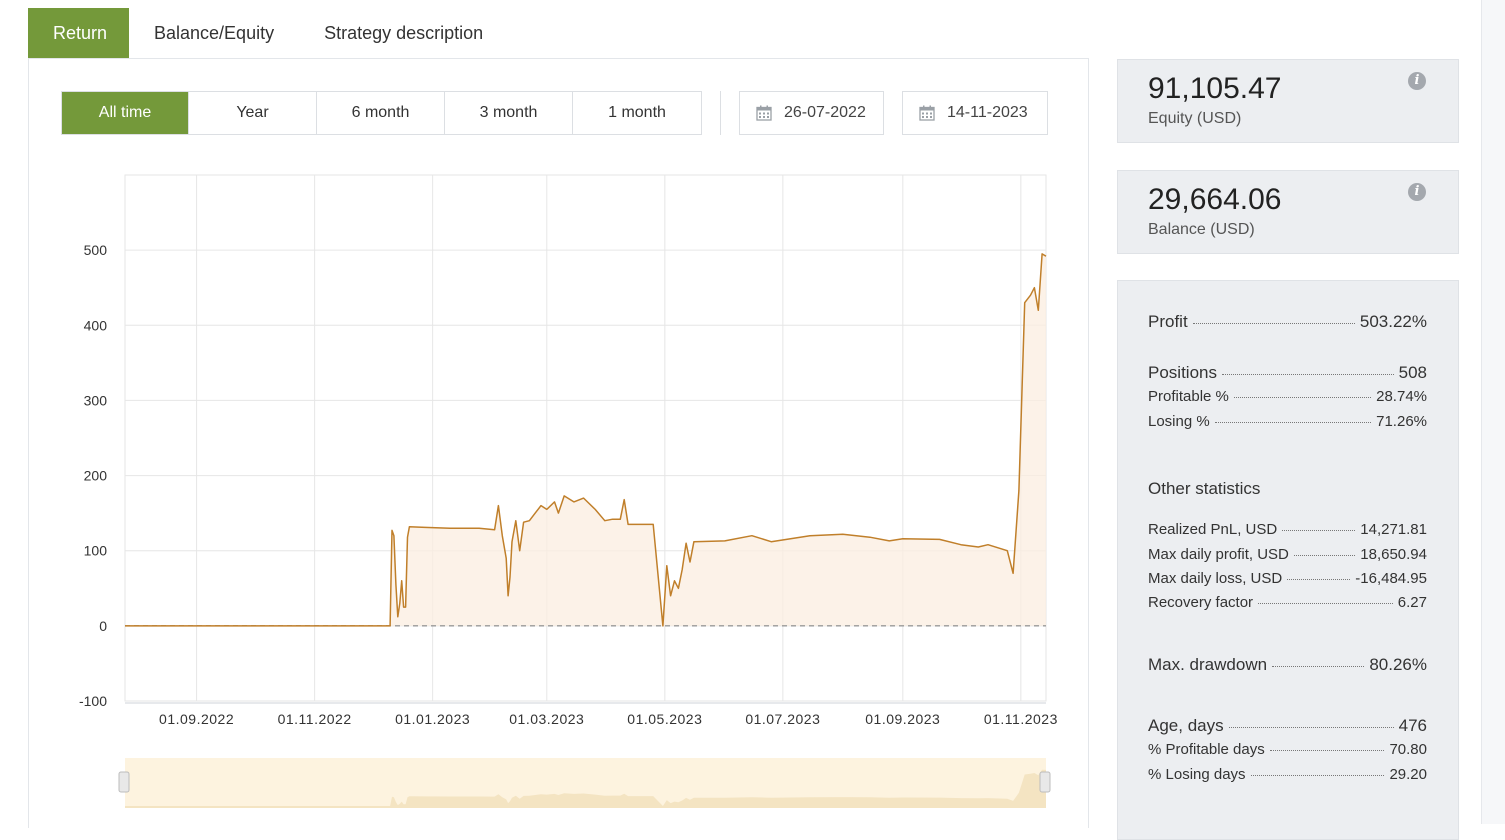 Image resolution: width=1505 pixels, height=840 pixels. What do you see at coordinates (637, 113) in the screenshot?
I see `period-1-month: 1 month` at bounding box center [637, 113].